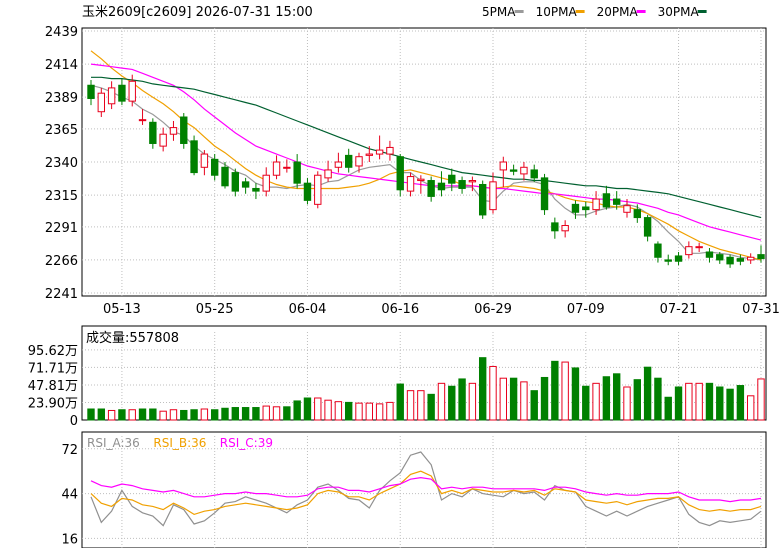  Describe the element at coordinates (246, 443) in the screenshot. I see `rsi-legend-label: RSI_C:39` at that location.